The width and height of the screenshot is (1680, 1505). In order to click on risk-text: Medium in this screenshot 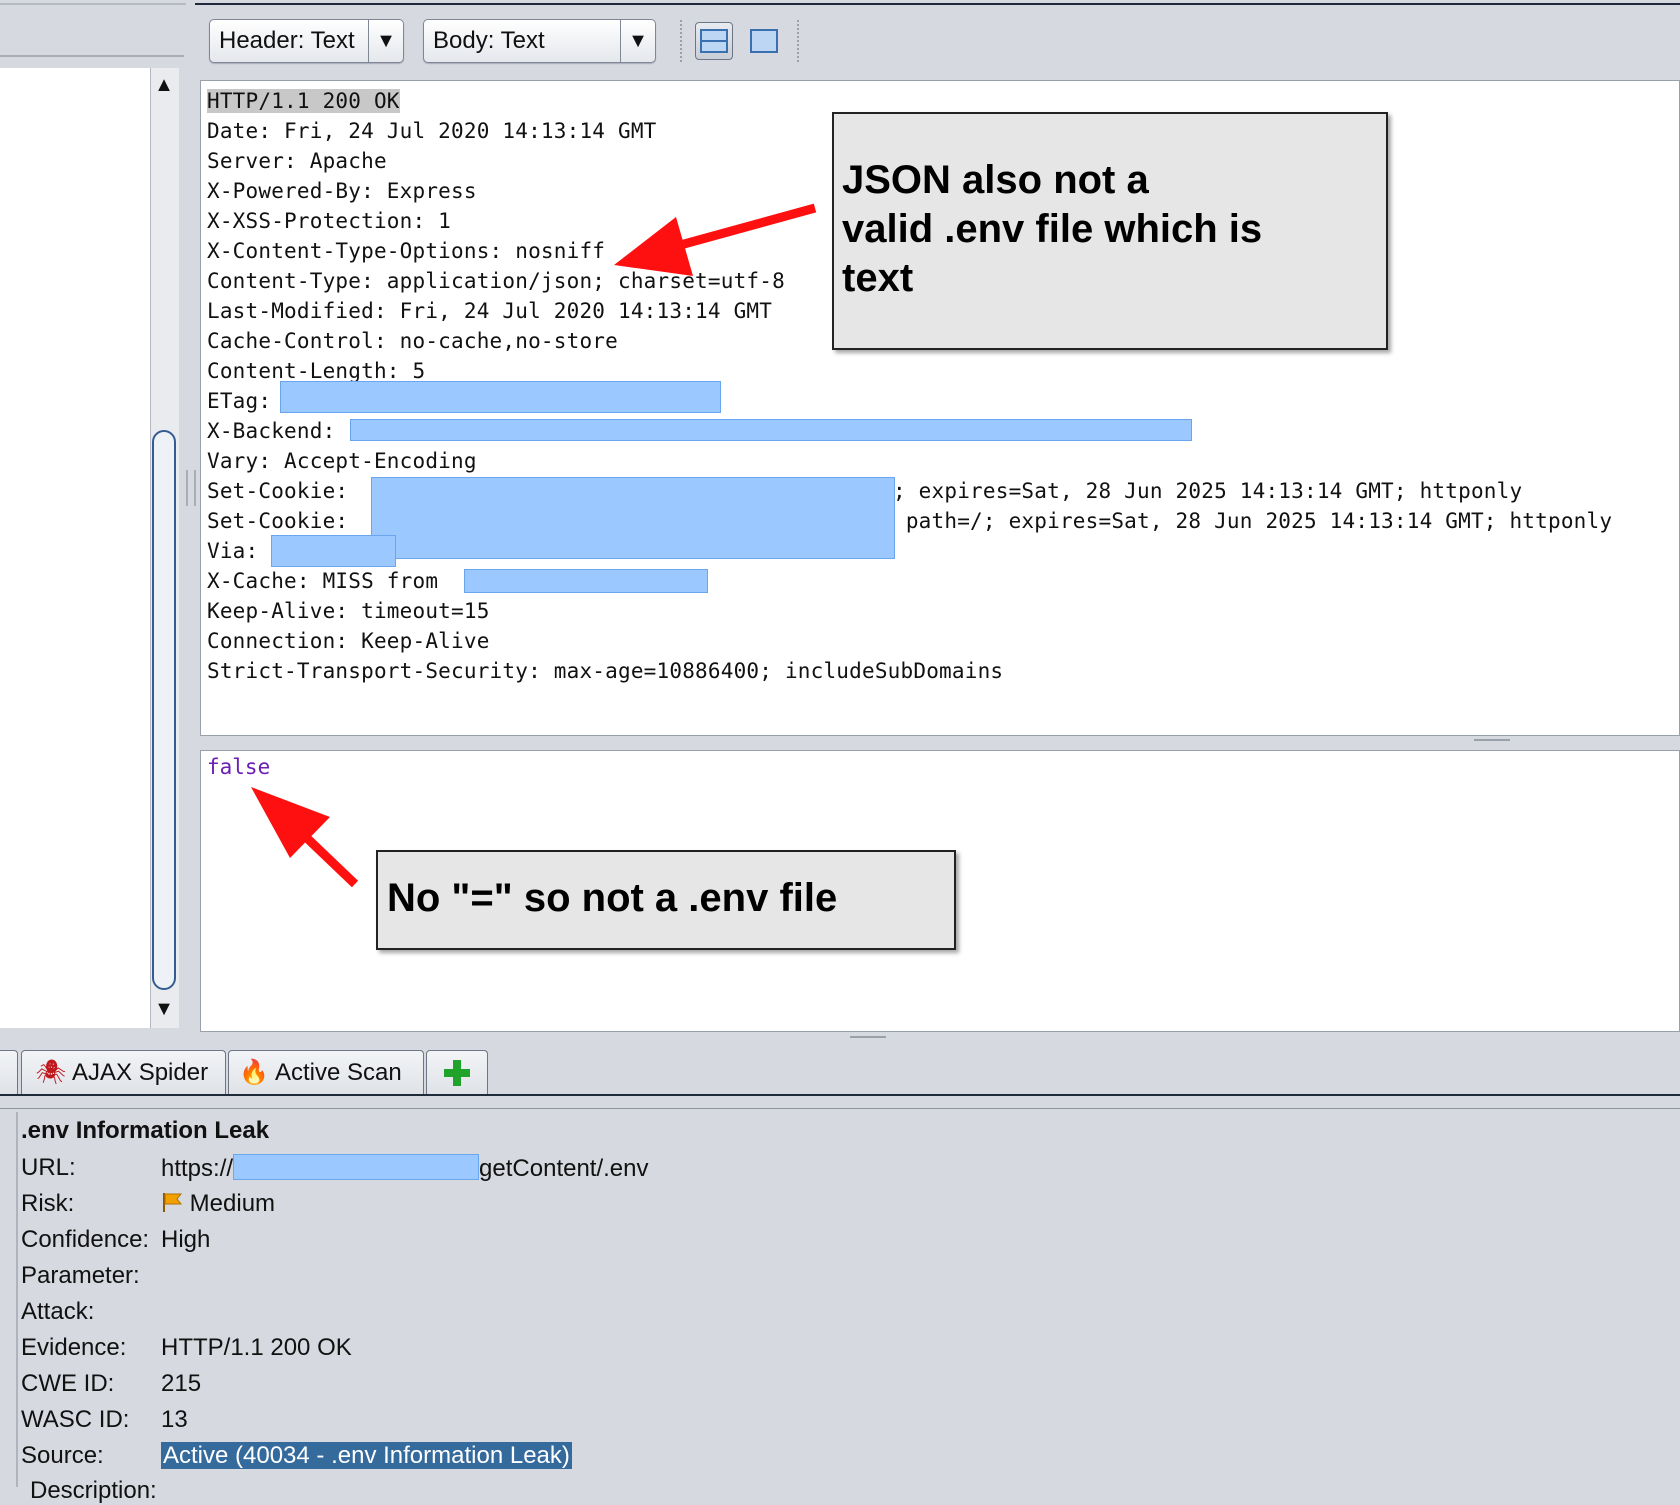, I will do `click(232, 1203)`.